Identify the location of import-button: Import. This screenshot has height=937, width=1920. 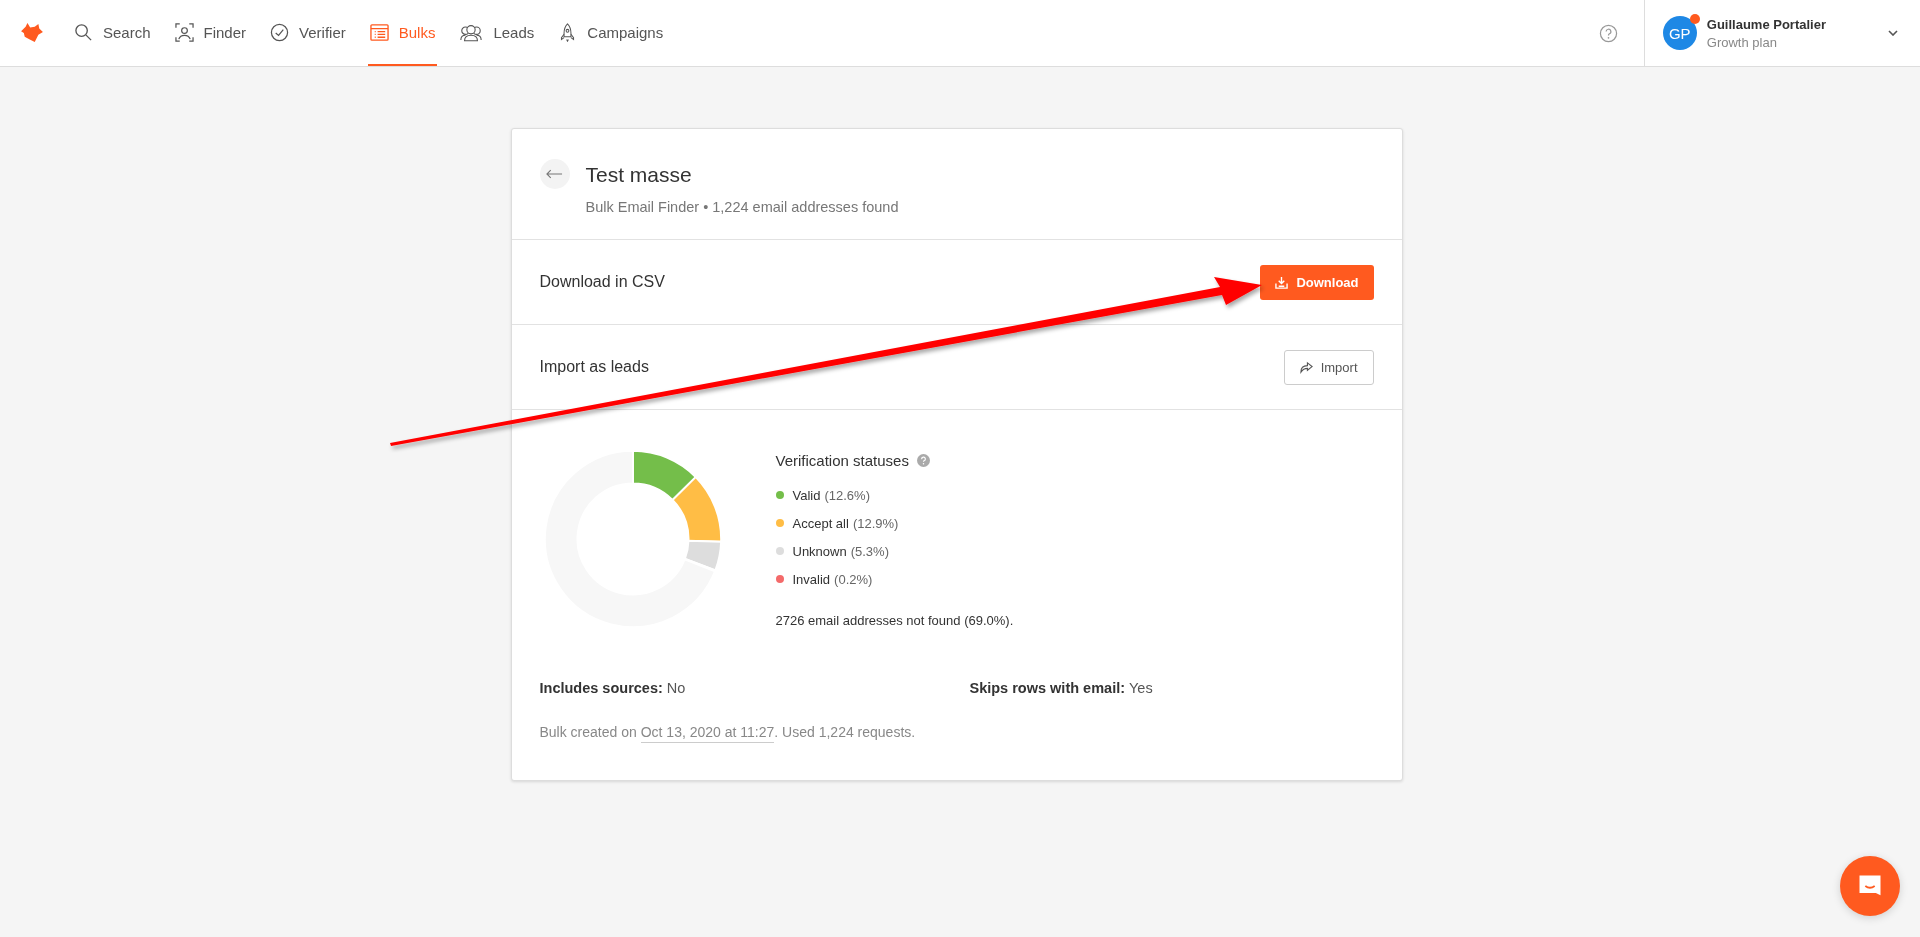
(1328, 367).